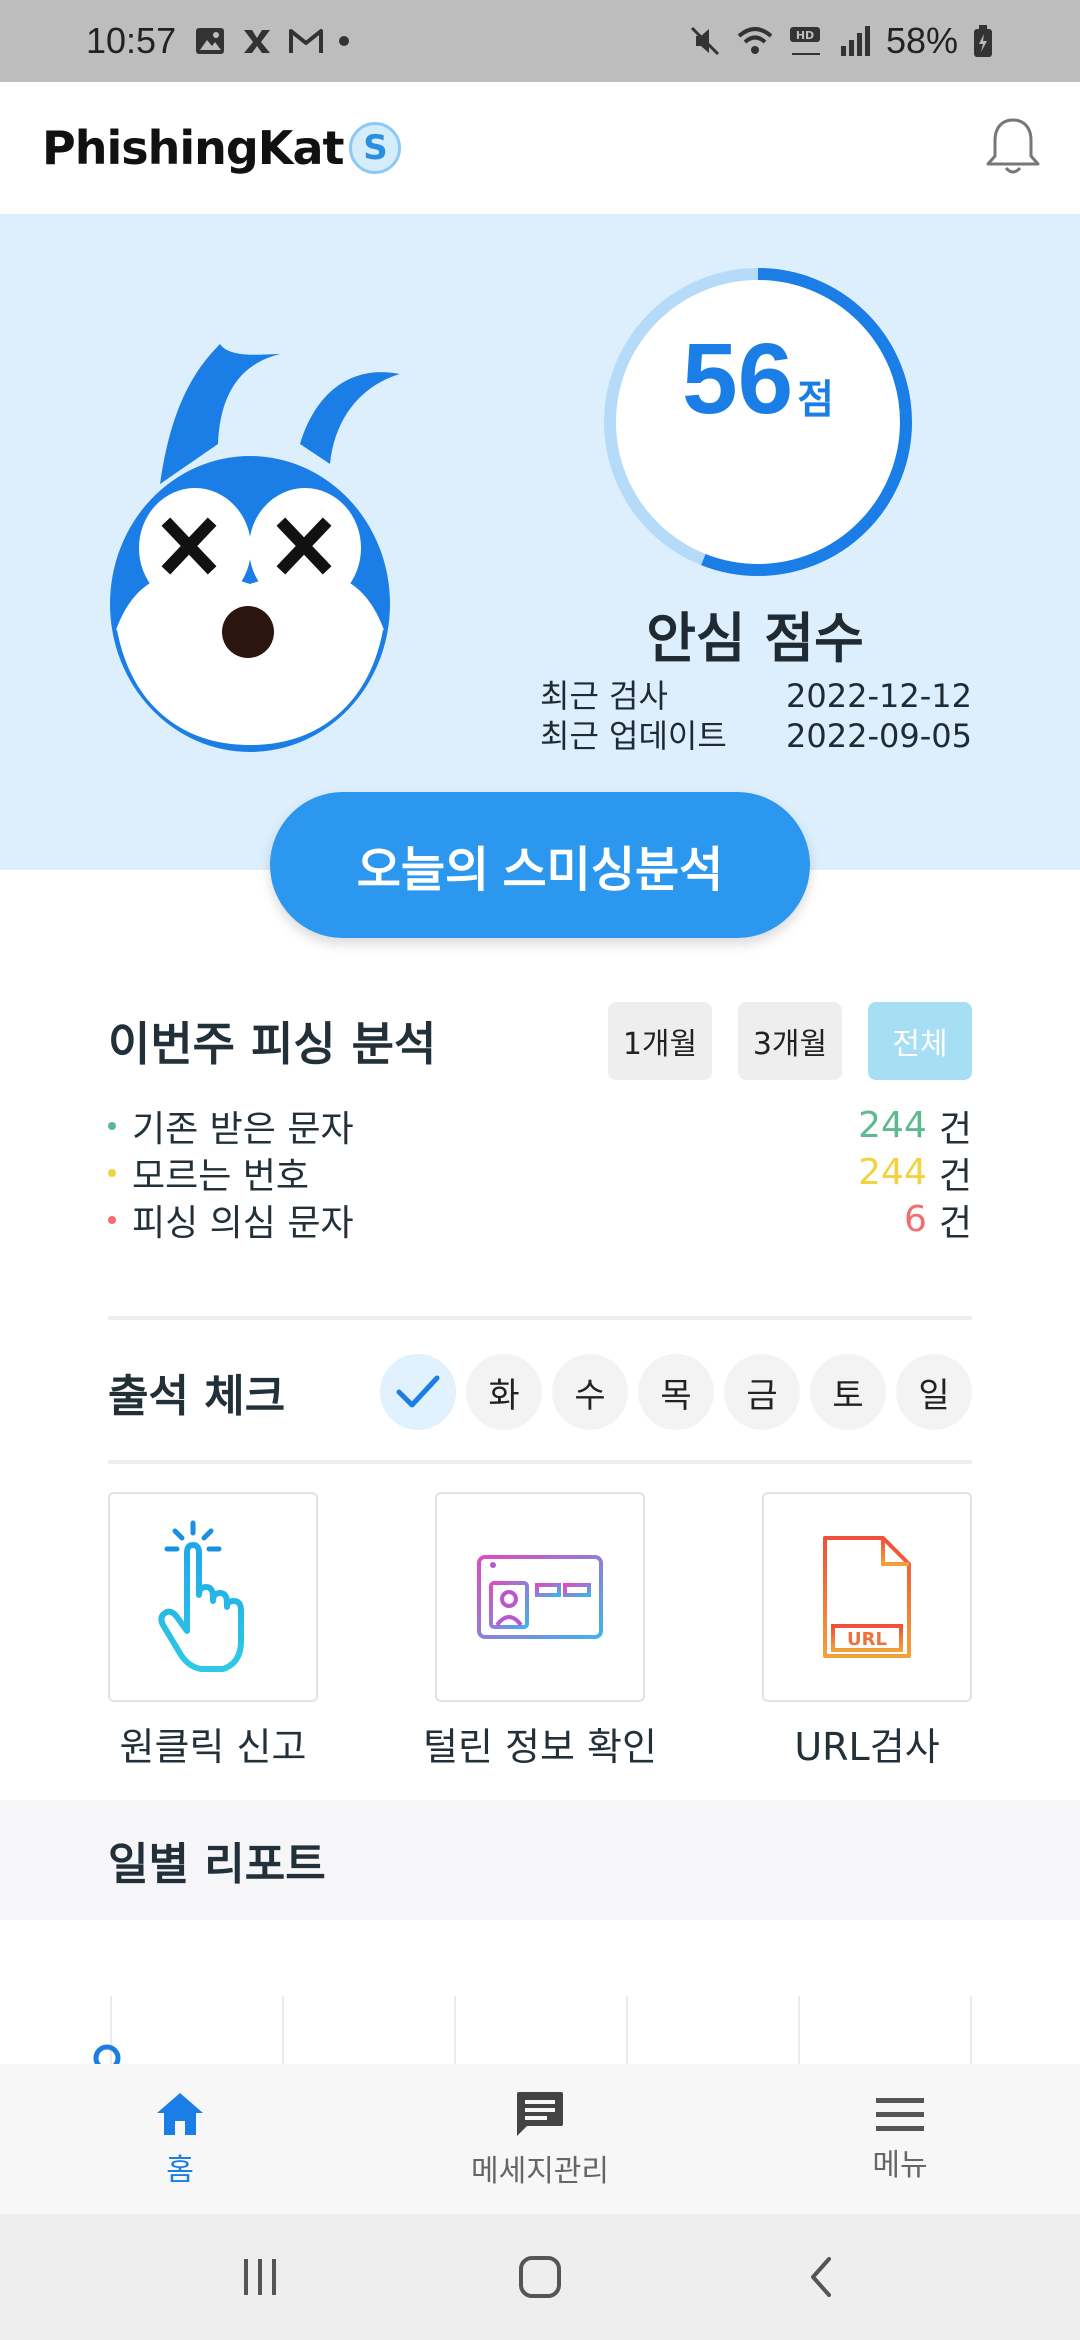  What do you see at coordinates (879, 696) in the screenshot?
I see `meta-value: 2022-12-12` at bounding box center [879, 696].